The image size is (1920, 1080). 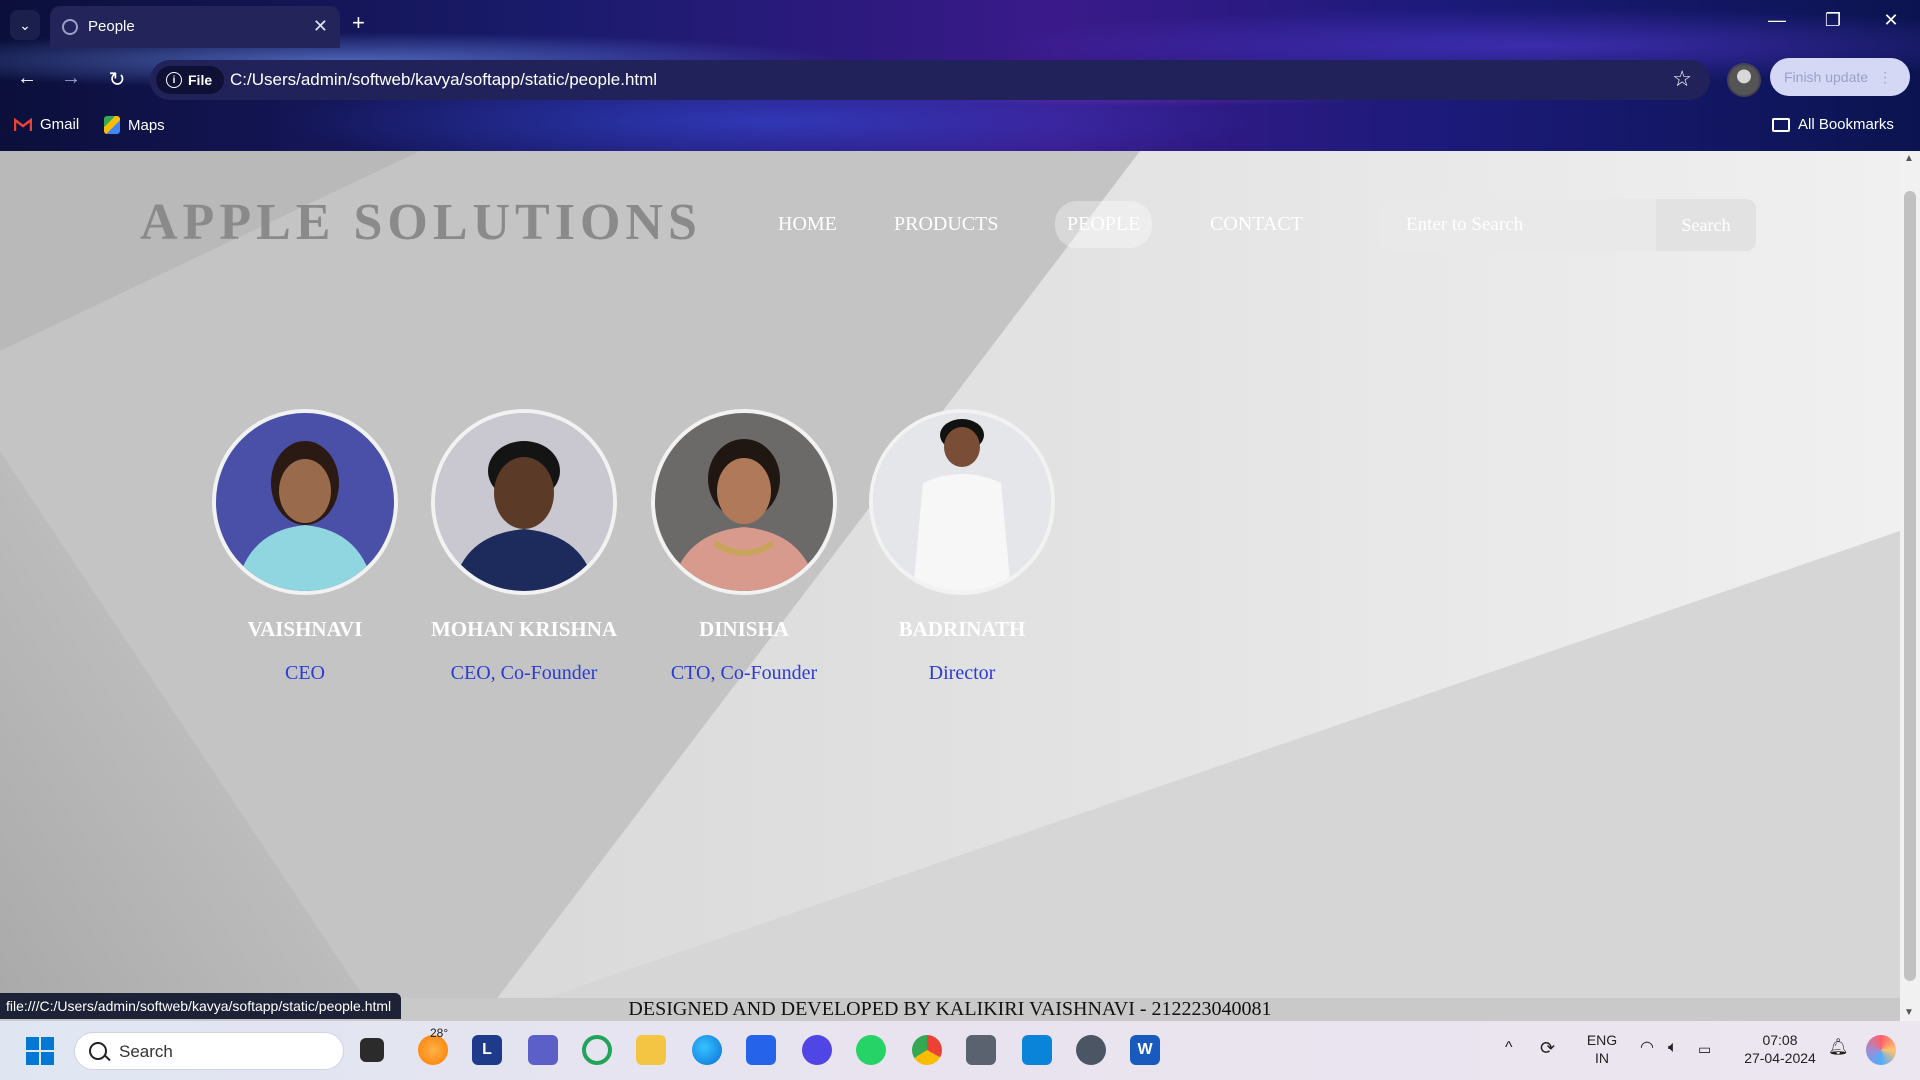 I want to click on nav-people: PEOPLE, so click(x=1104, y=224).